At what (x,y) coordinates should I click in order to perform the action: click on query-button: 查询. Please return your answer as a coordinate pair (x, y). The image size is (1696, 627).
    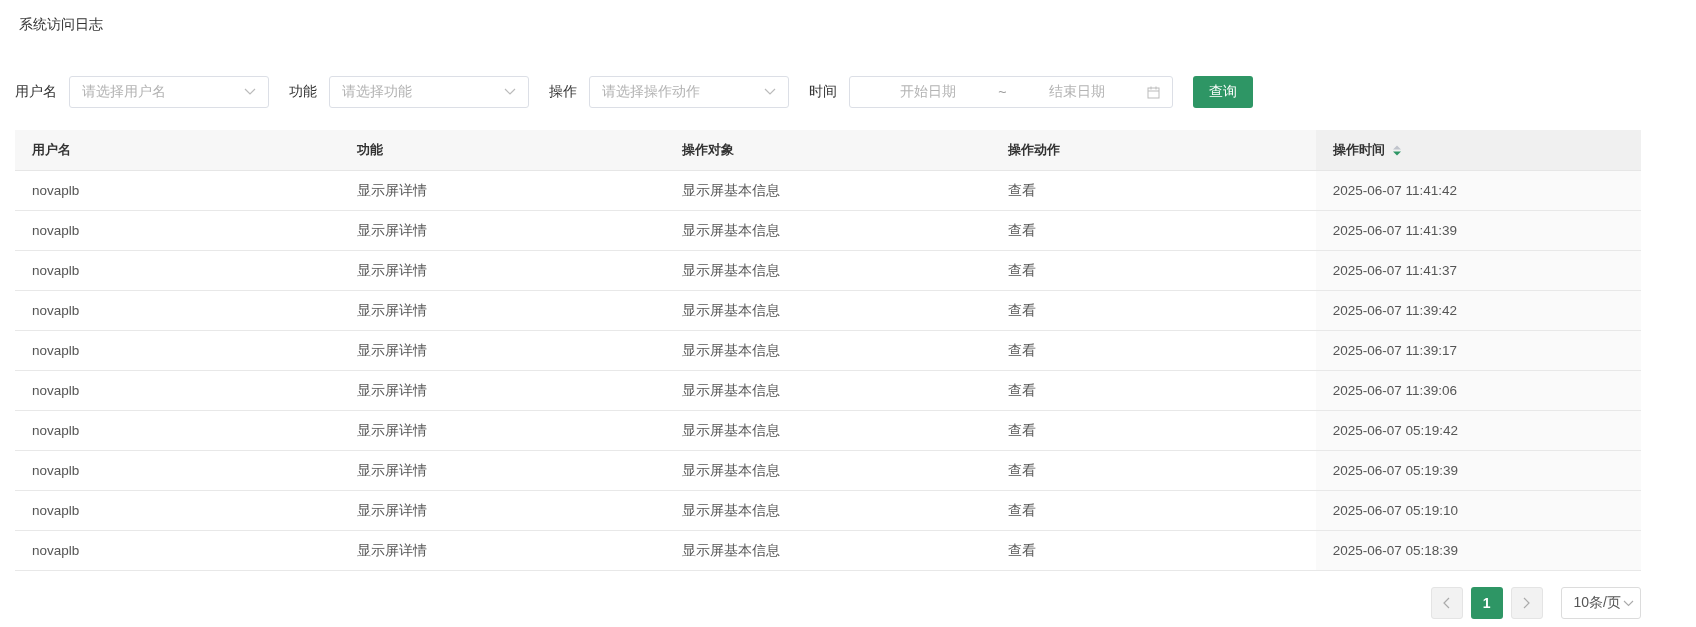
    Looking at the image, I should click on (1223, 92).